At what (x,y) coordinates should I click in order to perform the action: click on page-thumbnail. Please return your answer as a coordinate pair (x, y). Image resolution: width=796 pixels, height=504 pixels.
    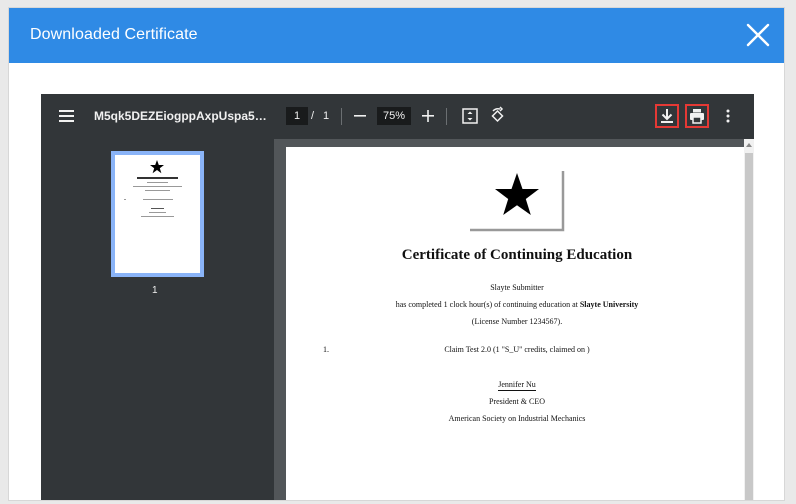
    Looking at the image, I should click on (157, 214).